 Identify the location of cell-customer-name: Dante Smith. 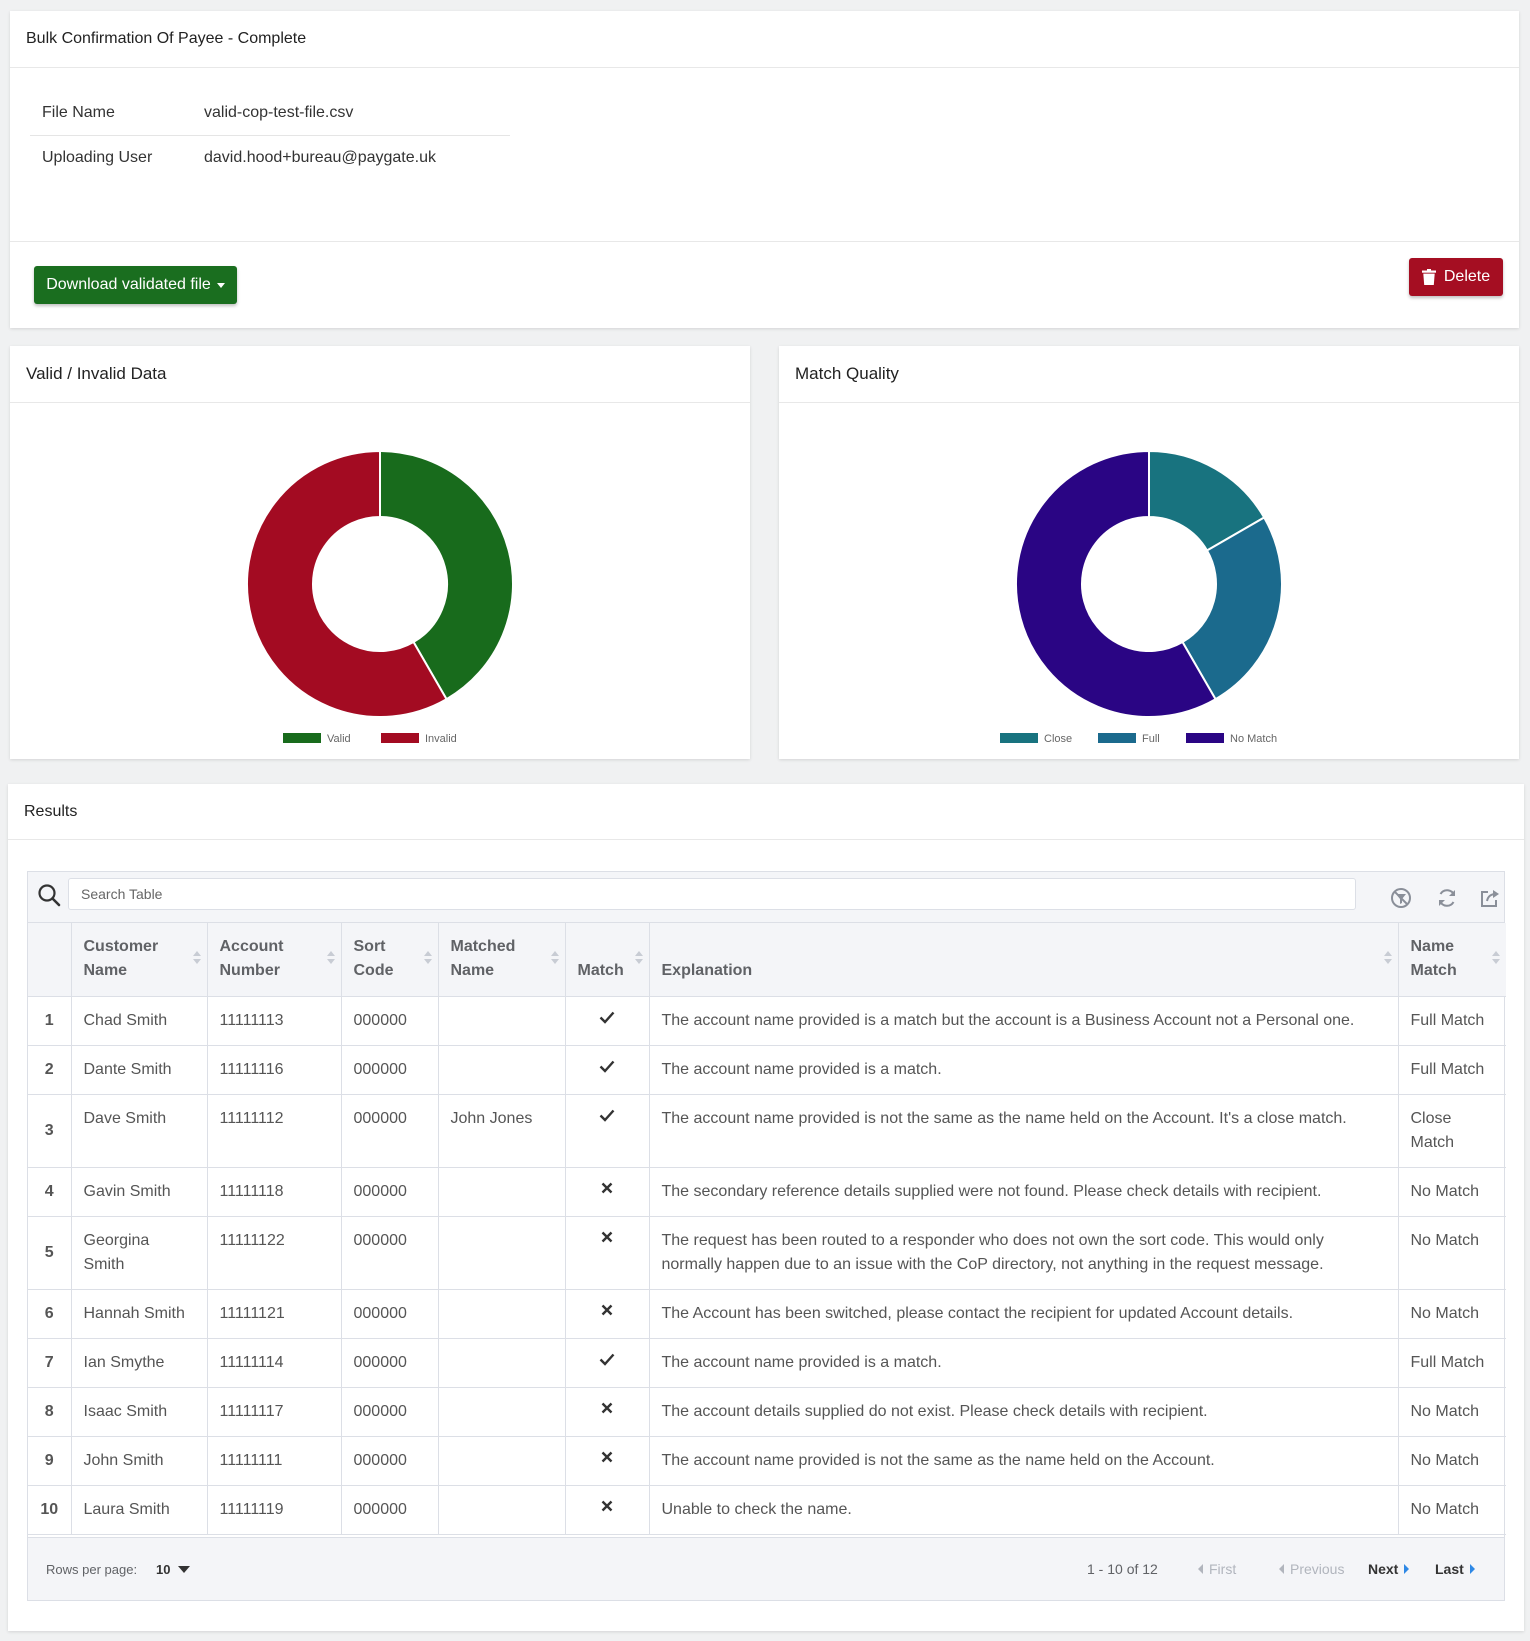
(139, 1070).